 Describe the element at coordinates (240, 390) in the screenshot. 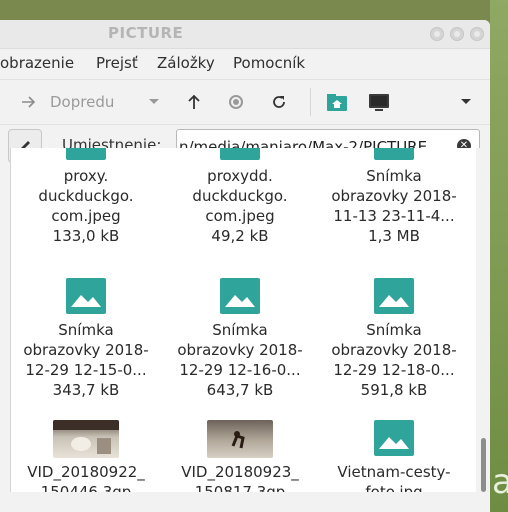

I see `file-size: 643,7 kB` at that location.